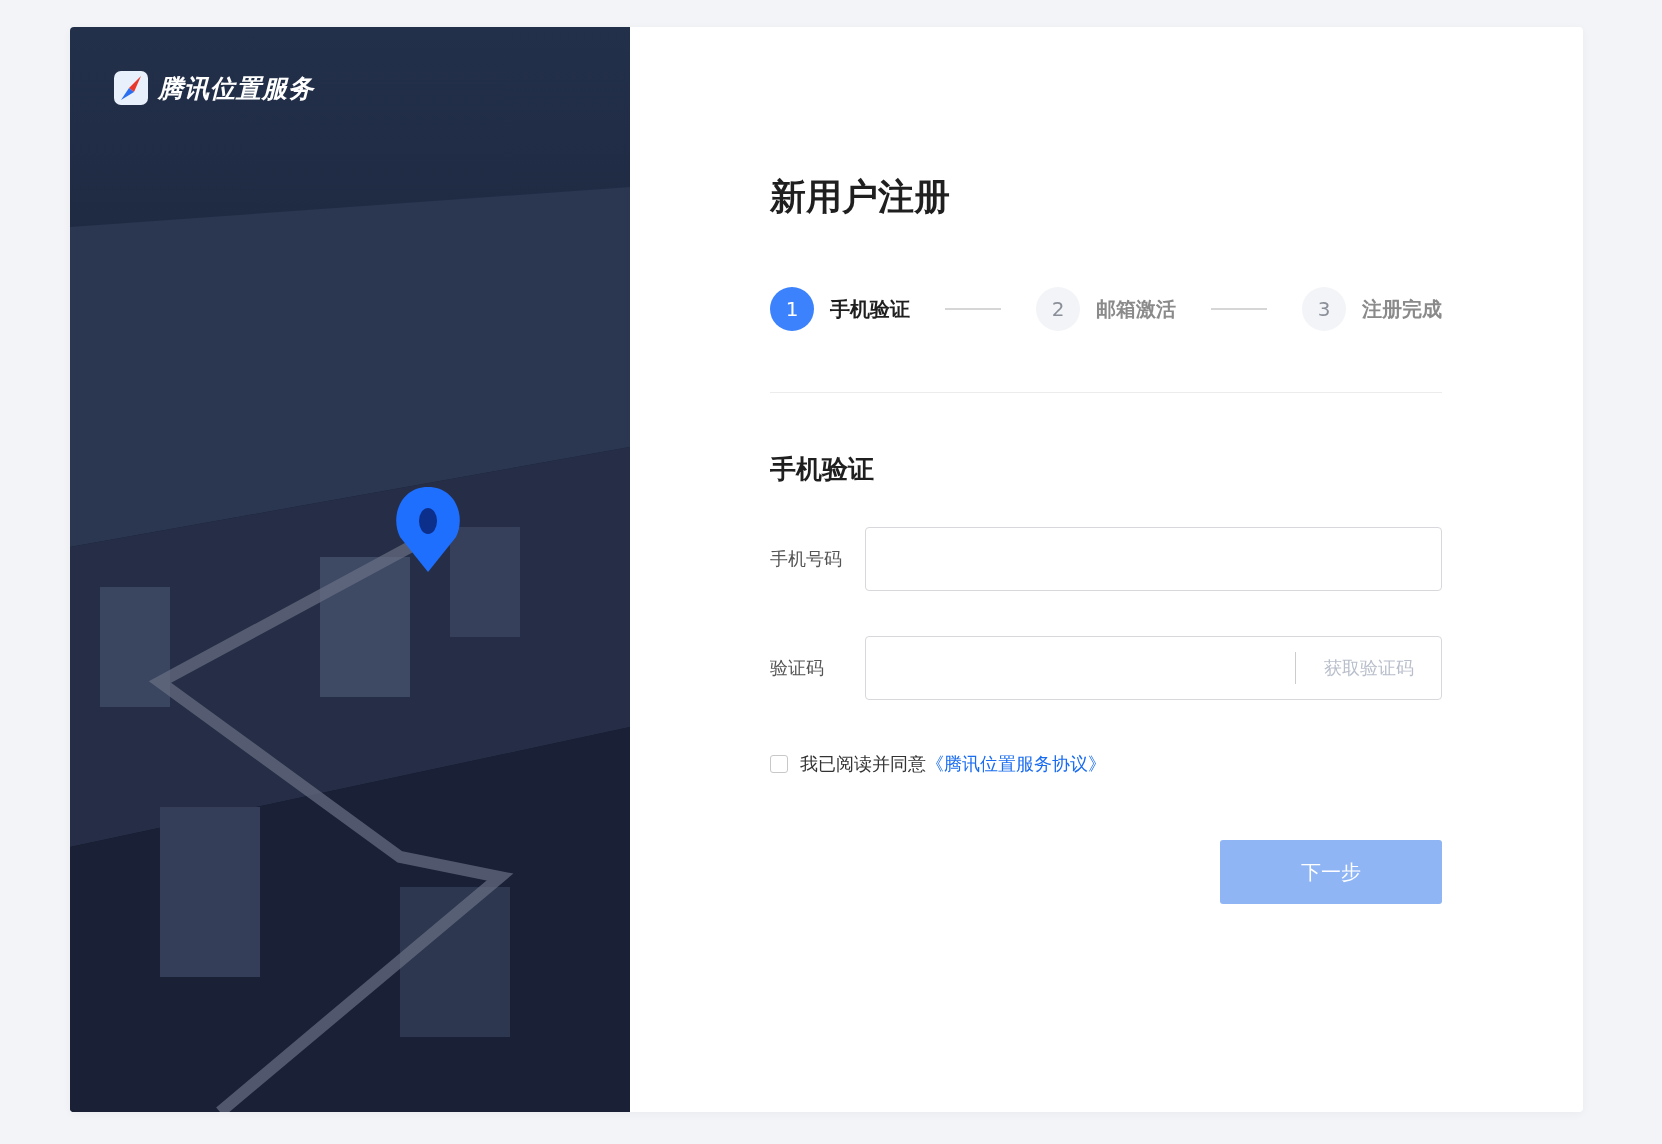  I want to click on step-label: 邮箱激活, so click(1136, 309).